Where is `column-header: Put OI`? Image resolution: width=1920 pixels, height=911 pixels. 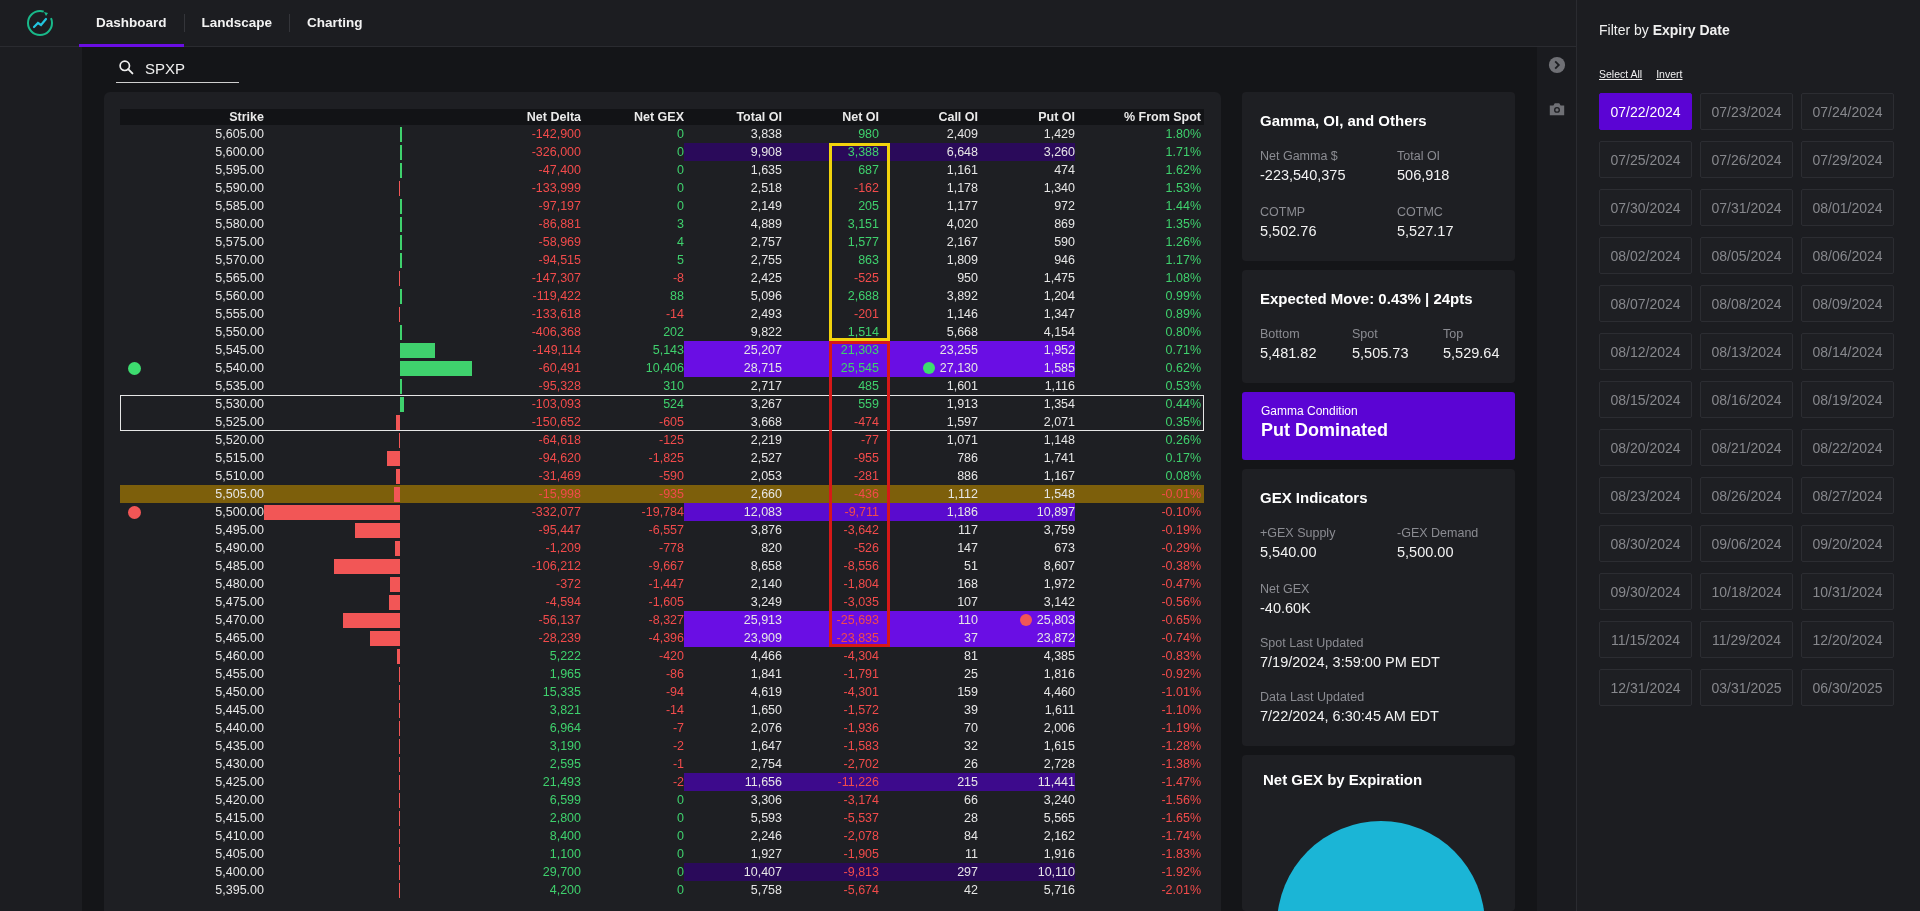 column-header: Put OI is located at coordinates (1026, 117).